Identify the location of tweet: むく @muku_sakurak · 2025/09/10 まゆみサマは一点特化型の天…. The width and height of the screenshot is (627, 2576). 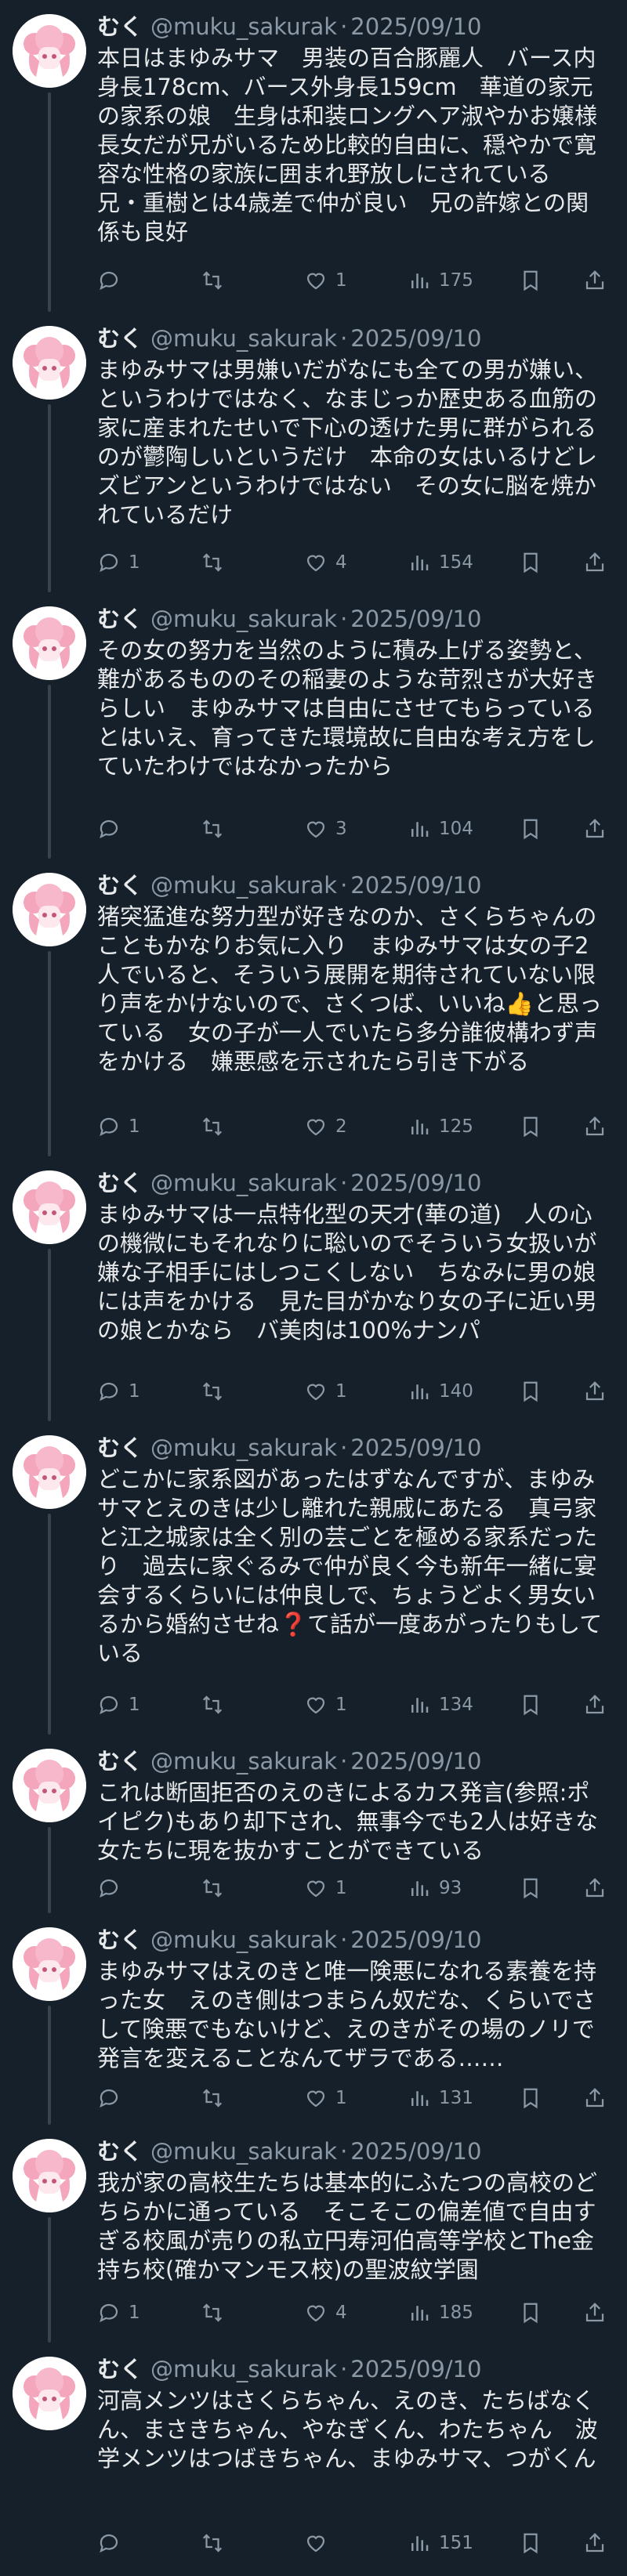
(313, 1288).